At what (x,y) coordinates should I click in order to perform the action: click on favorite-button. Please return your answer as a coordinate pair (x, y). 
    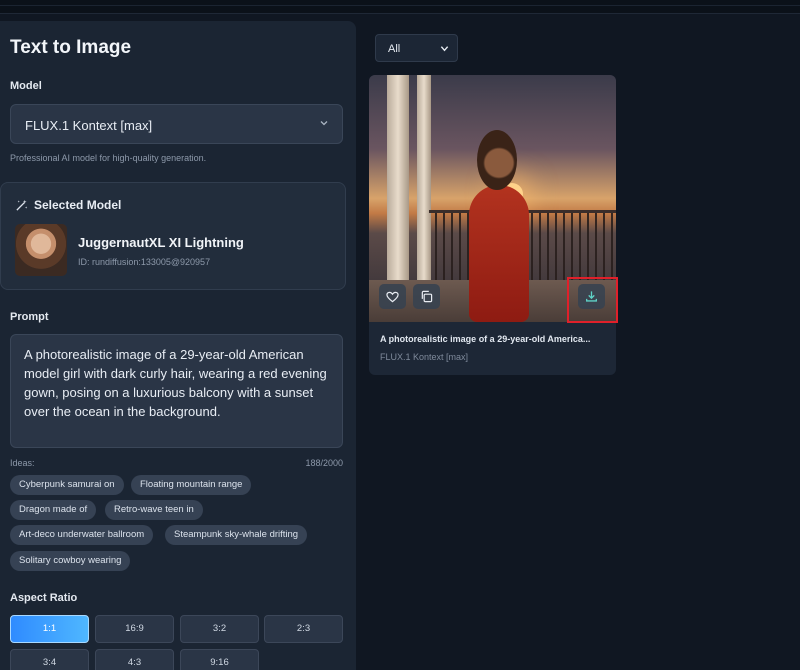
    Looking at the image, I should click on (392, 296).